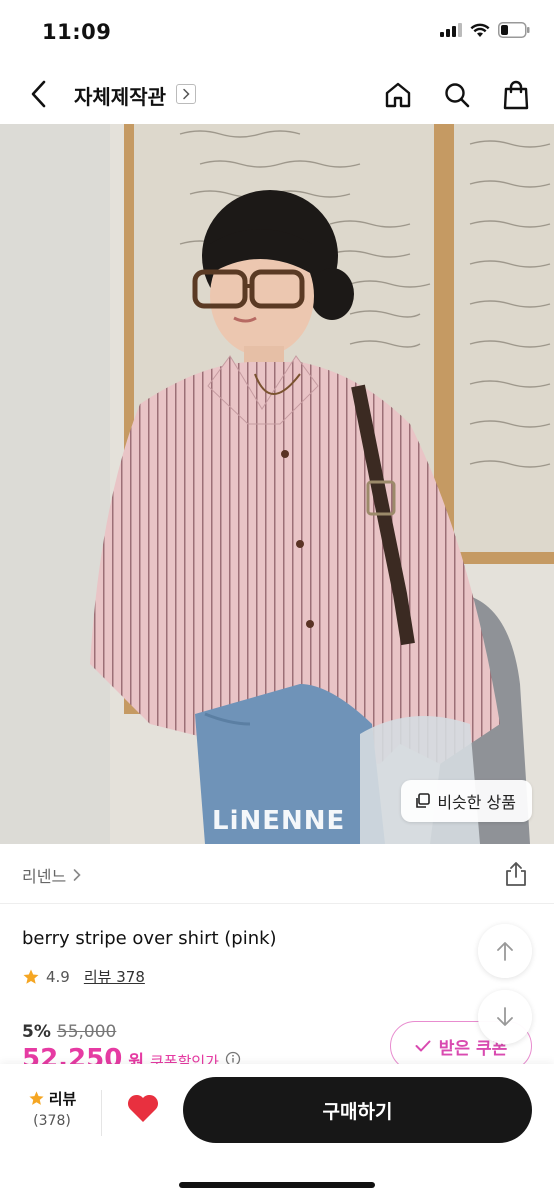 The image size is (554, 1200). Describe the element at coordinates (86, 1032) in the screenshot. I see `original-price: 55,000` at that location.